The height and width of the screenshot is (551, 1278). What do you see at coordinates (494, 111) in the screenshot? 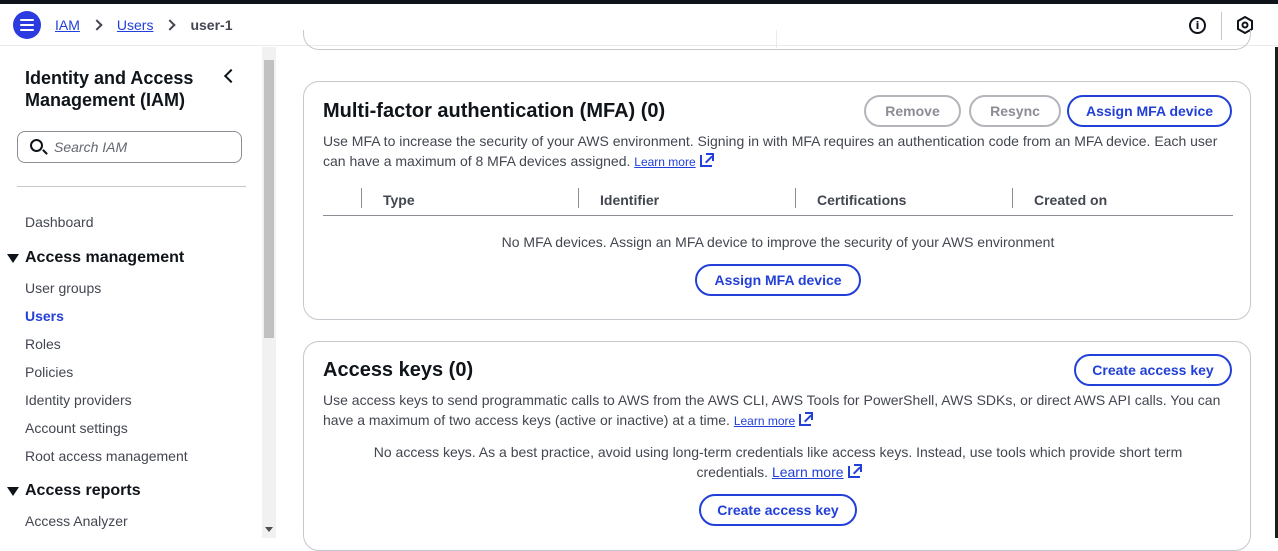
I see `mfa-title: Multi-factor authentication (MFA) (0)` at bounding box center [494, 111].